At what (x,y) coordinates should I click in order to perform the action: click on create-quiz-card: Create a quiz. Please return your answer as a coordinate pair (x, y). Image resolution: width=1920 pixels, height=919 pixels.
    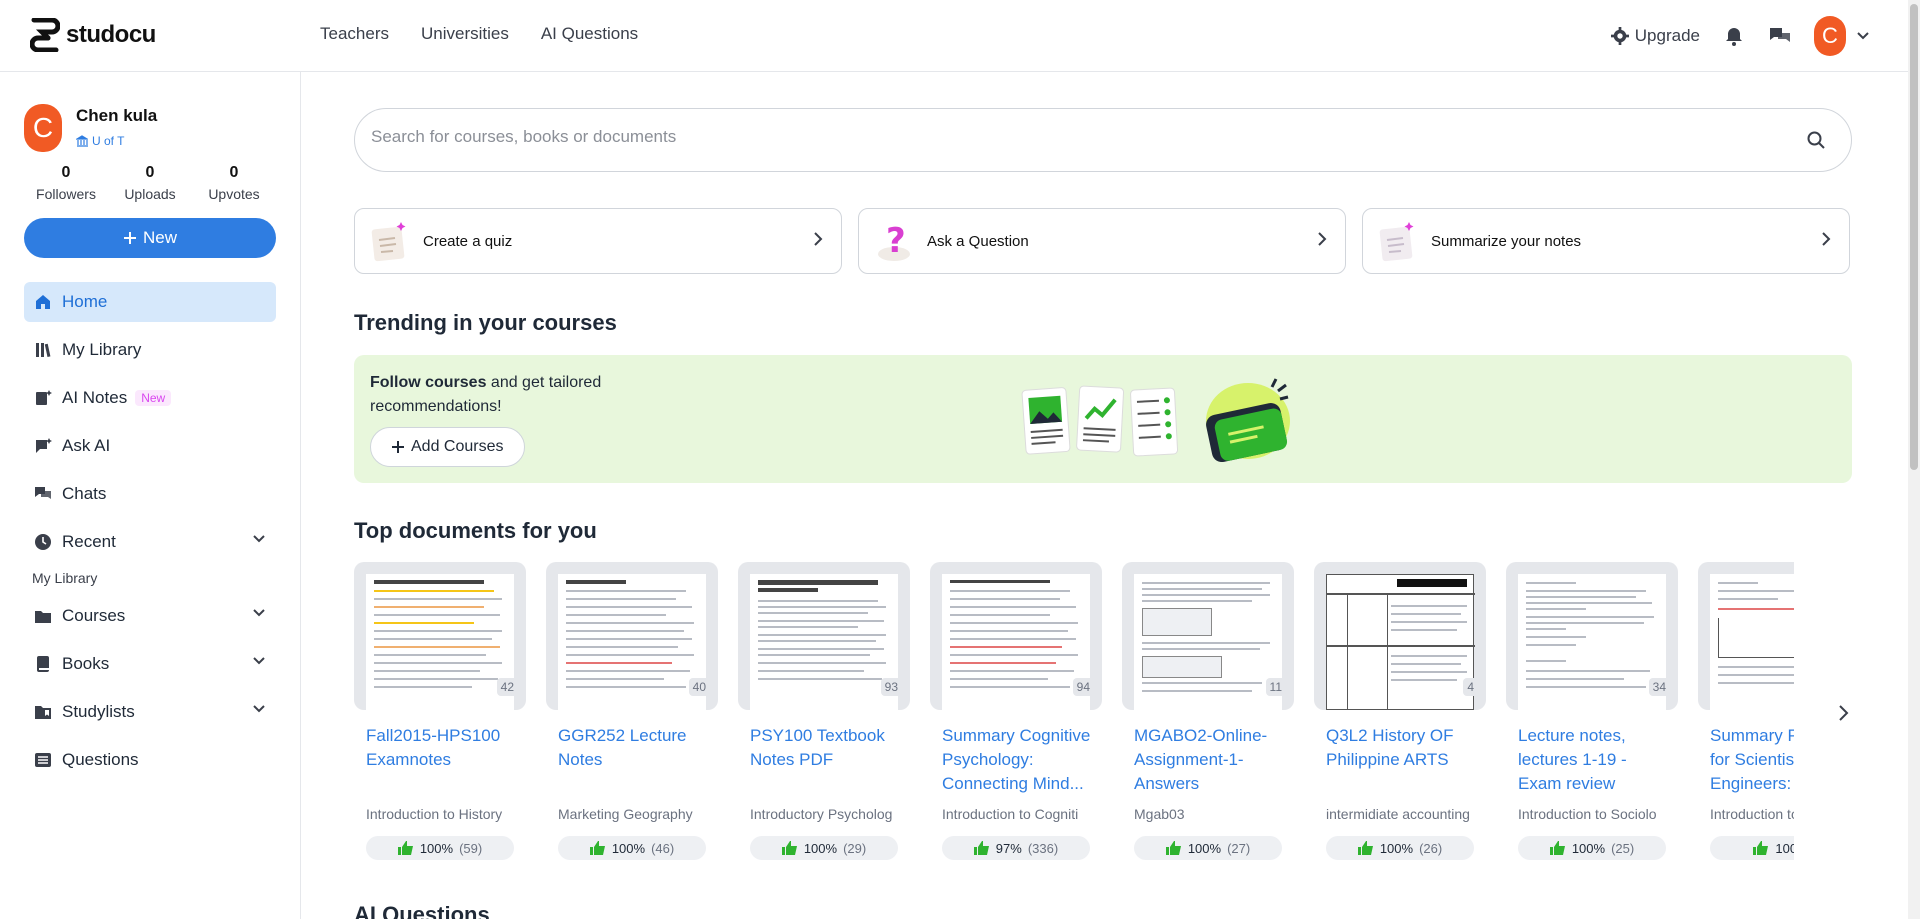
    Looking at the image, I should click on (598, 241).